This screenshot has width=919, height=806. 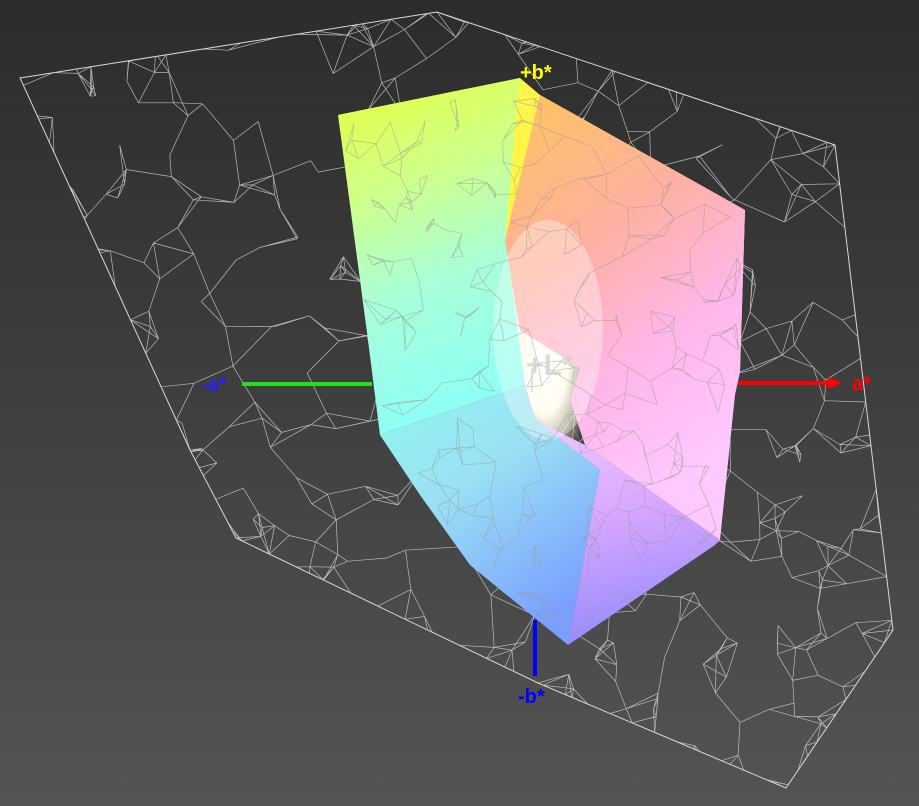 I want to click on plus-l-label: +L*, so click(x=550, y=365).